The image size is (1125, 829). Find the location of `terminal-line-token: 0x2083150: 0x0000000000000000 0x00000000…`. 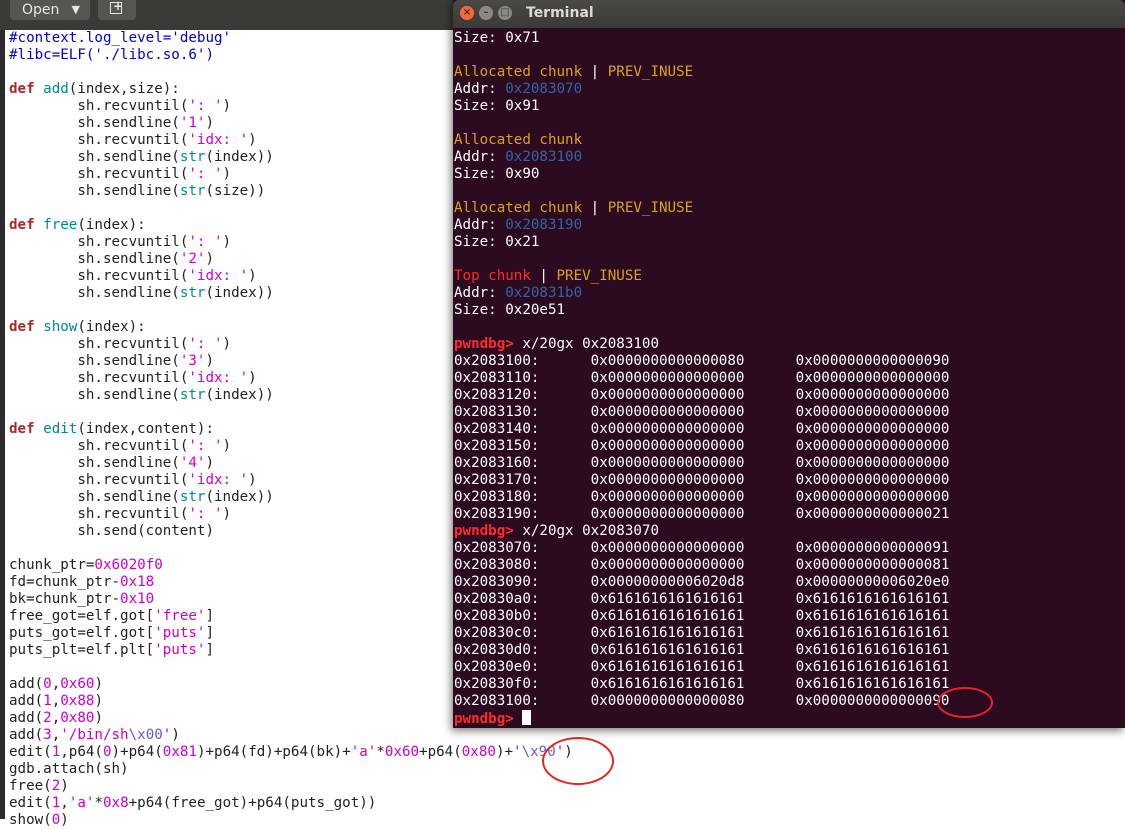

terminal-line-token: 0x2083150: 0x0000000000000000 0x00000000… is located at coordinates (702, 446).